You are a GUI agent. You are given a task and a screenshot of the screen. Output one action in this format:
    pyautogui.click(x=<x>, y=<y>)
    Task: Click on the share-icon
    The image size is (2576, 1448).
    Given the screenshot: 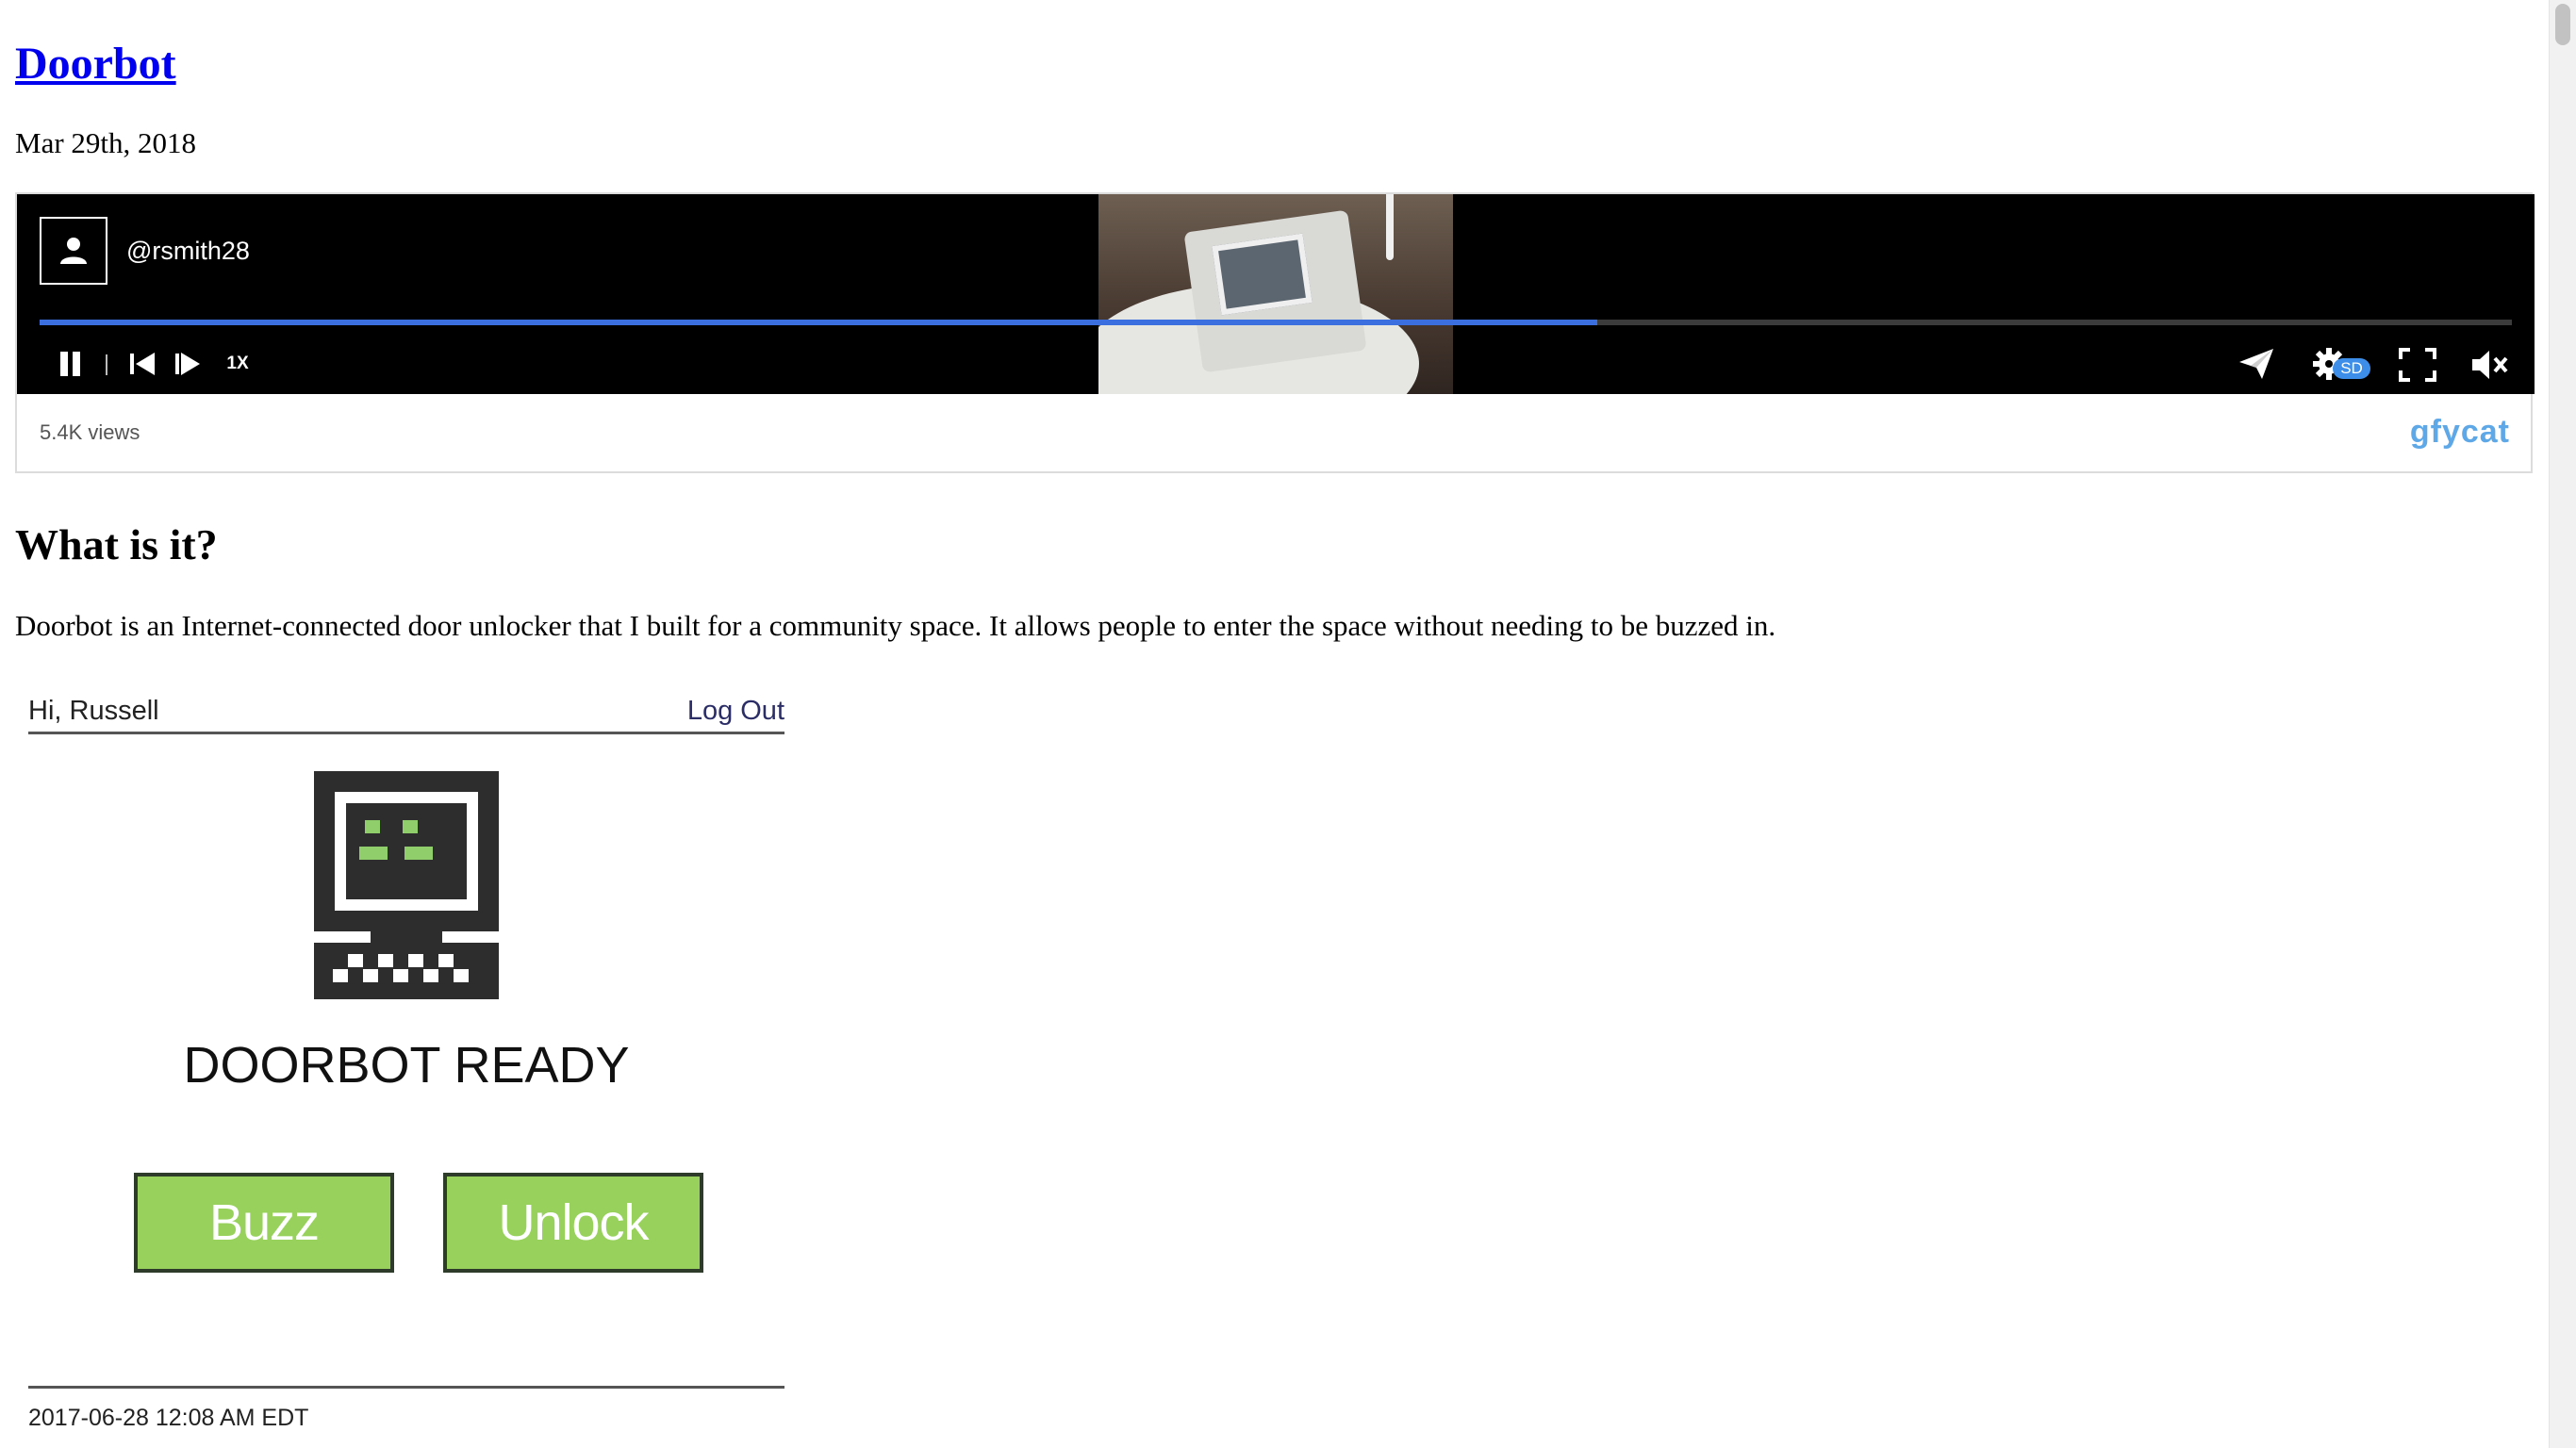 What is the action you would take?
    pyautogui.click(x=2256, y=364)
    